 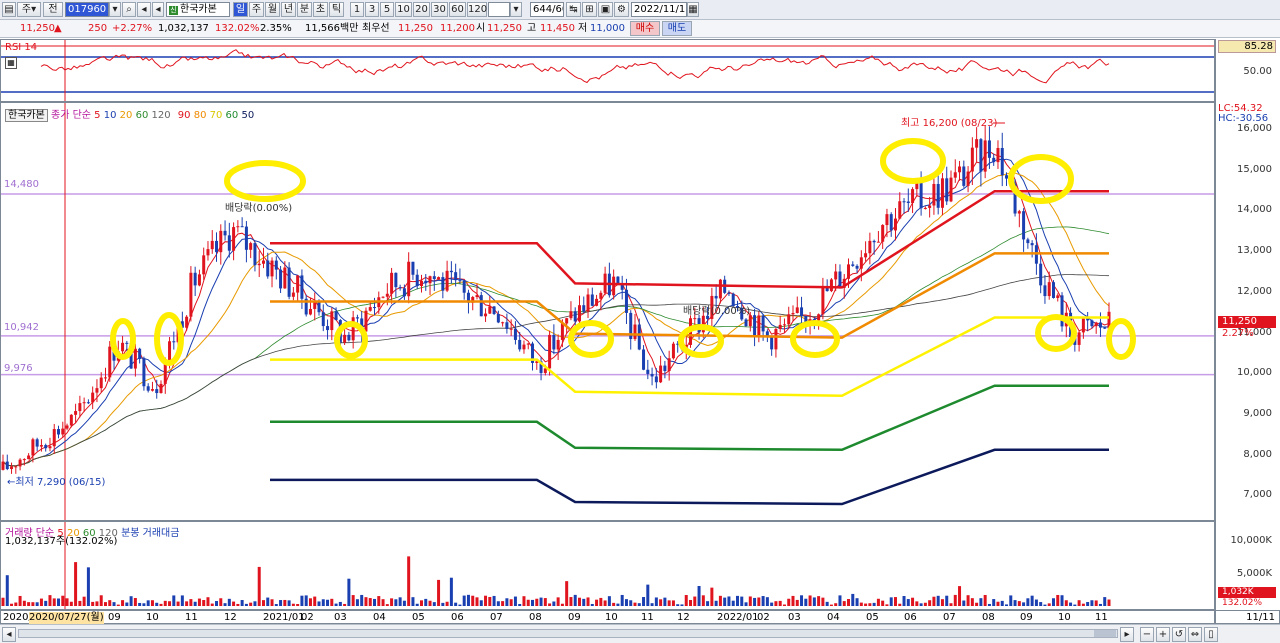 What do you see at coordinates (256, 9) in the screenshot?
I see `period-week: 주` at bounding box center [256, 9].